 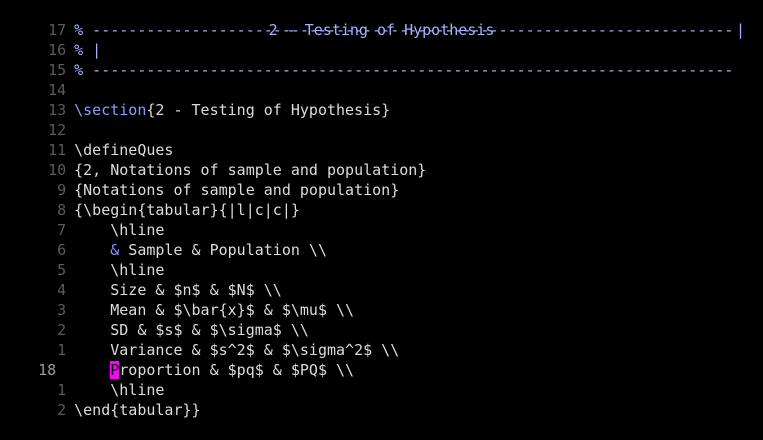 What do you see at coordinates (381, 139) in the screenshot?
I see `editor-line: 11 \defineQues` at bounding box center [381, 139].